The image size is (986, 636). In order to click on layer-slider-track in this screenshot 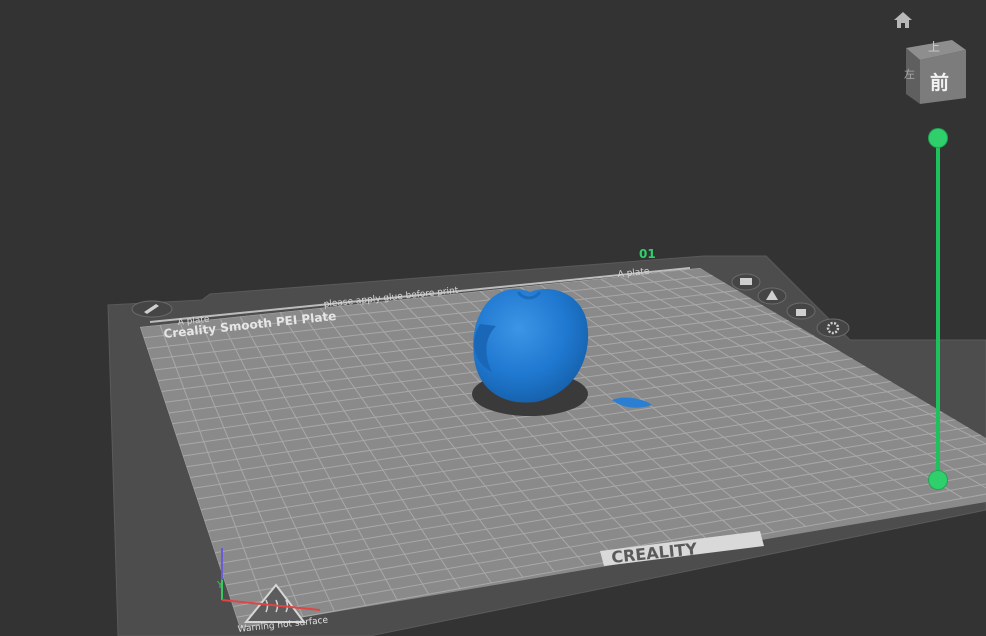, I will do `click(938, 309)`.